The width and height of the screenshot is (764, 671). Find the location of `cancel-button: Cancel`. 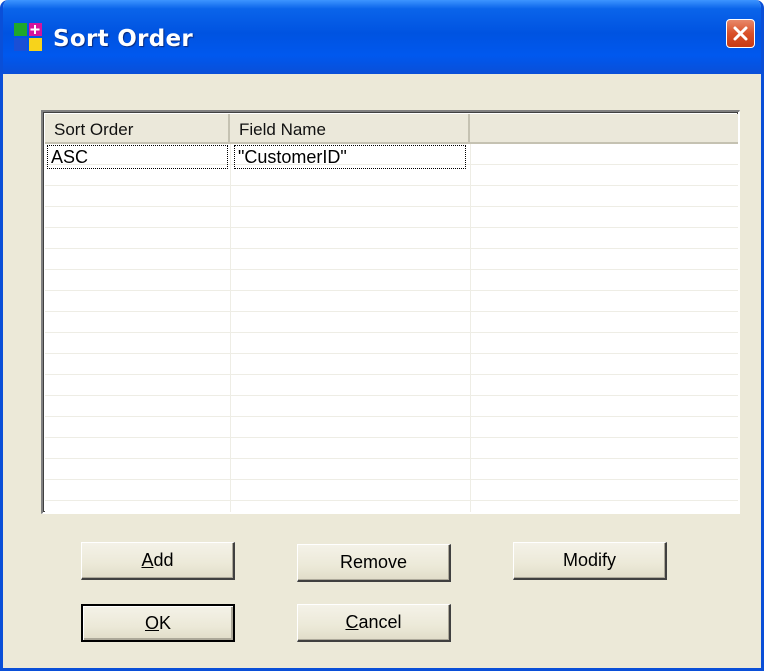

cancel-button: Cancel is located at coordinates (374, 623).